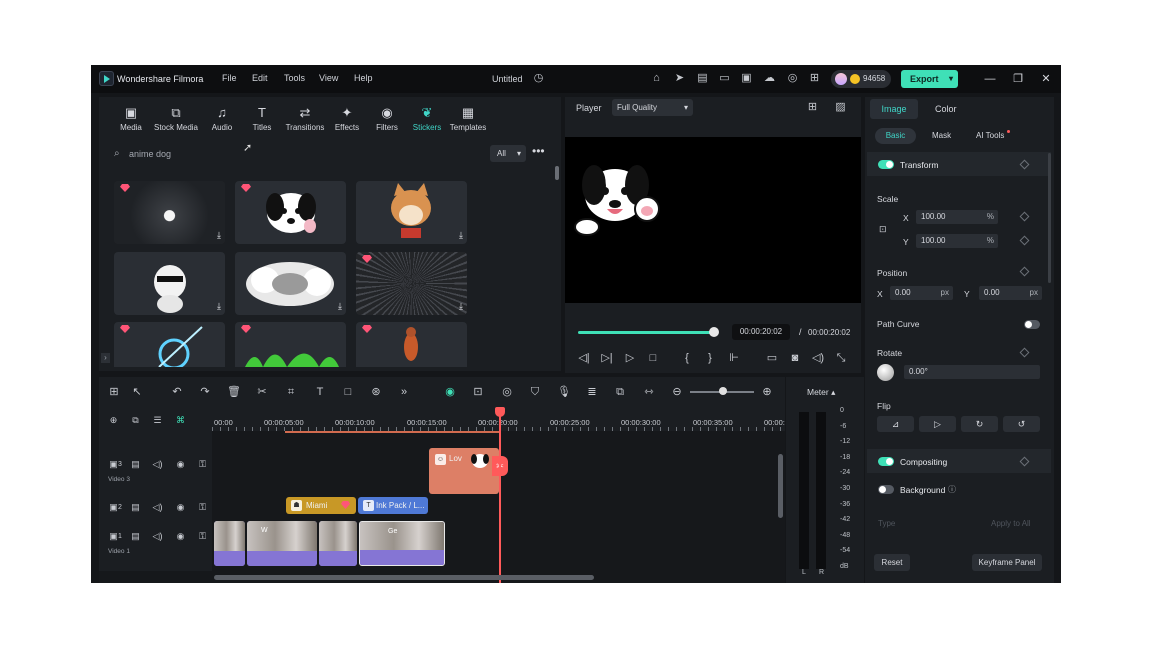 The image size is (1152, 648). What do you see at coordinates (818, 358) in the screenshot?
I see `volume-icon: ◁)` at bounding box center [818, 358].